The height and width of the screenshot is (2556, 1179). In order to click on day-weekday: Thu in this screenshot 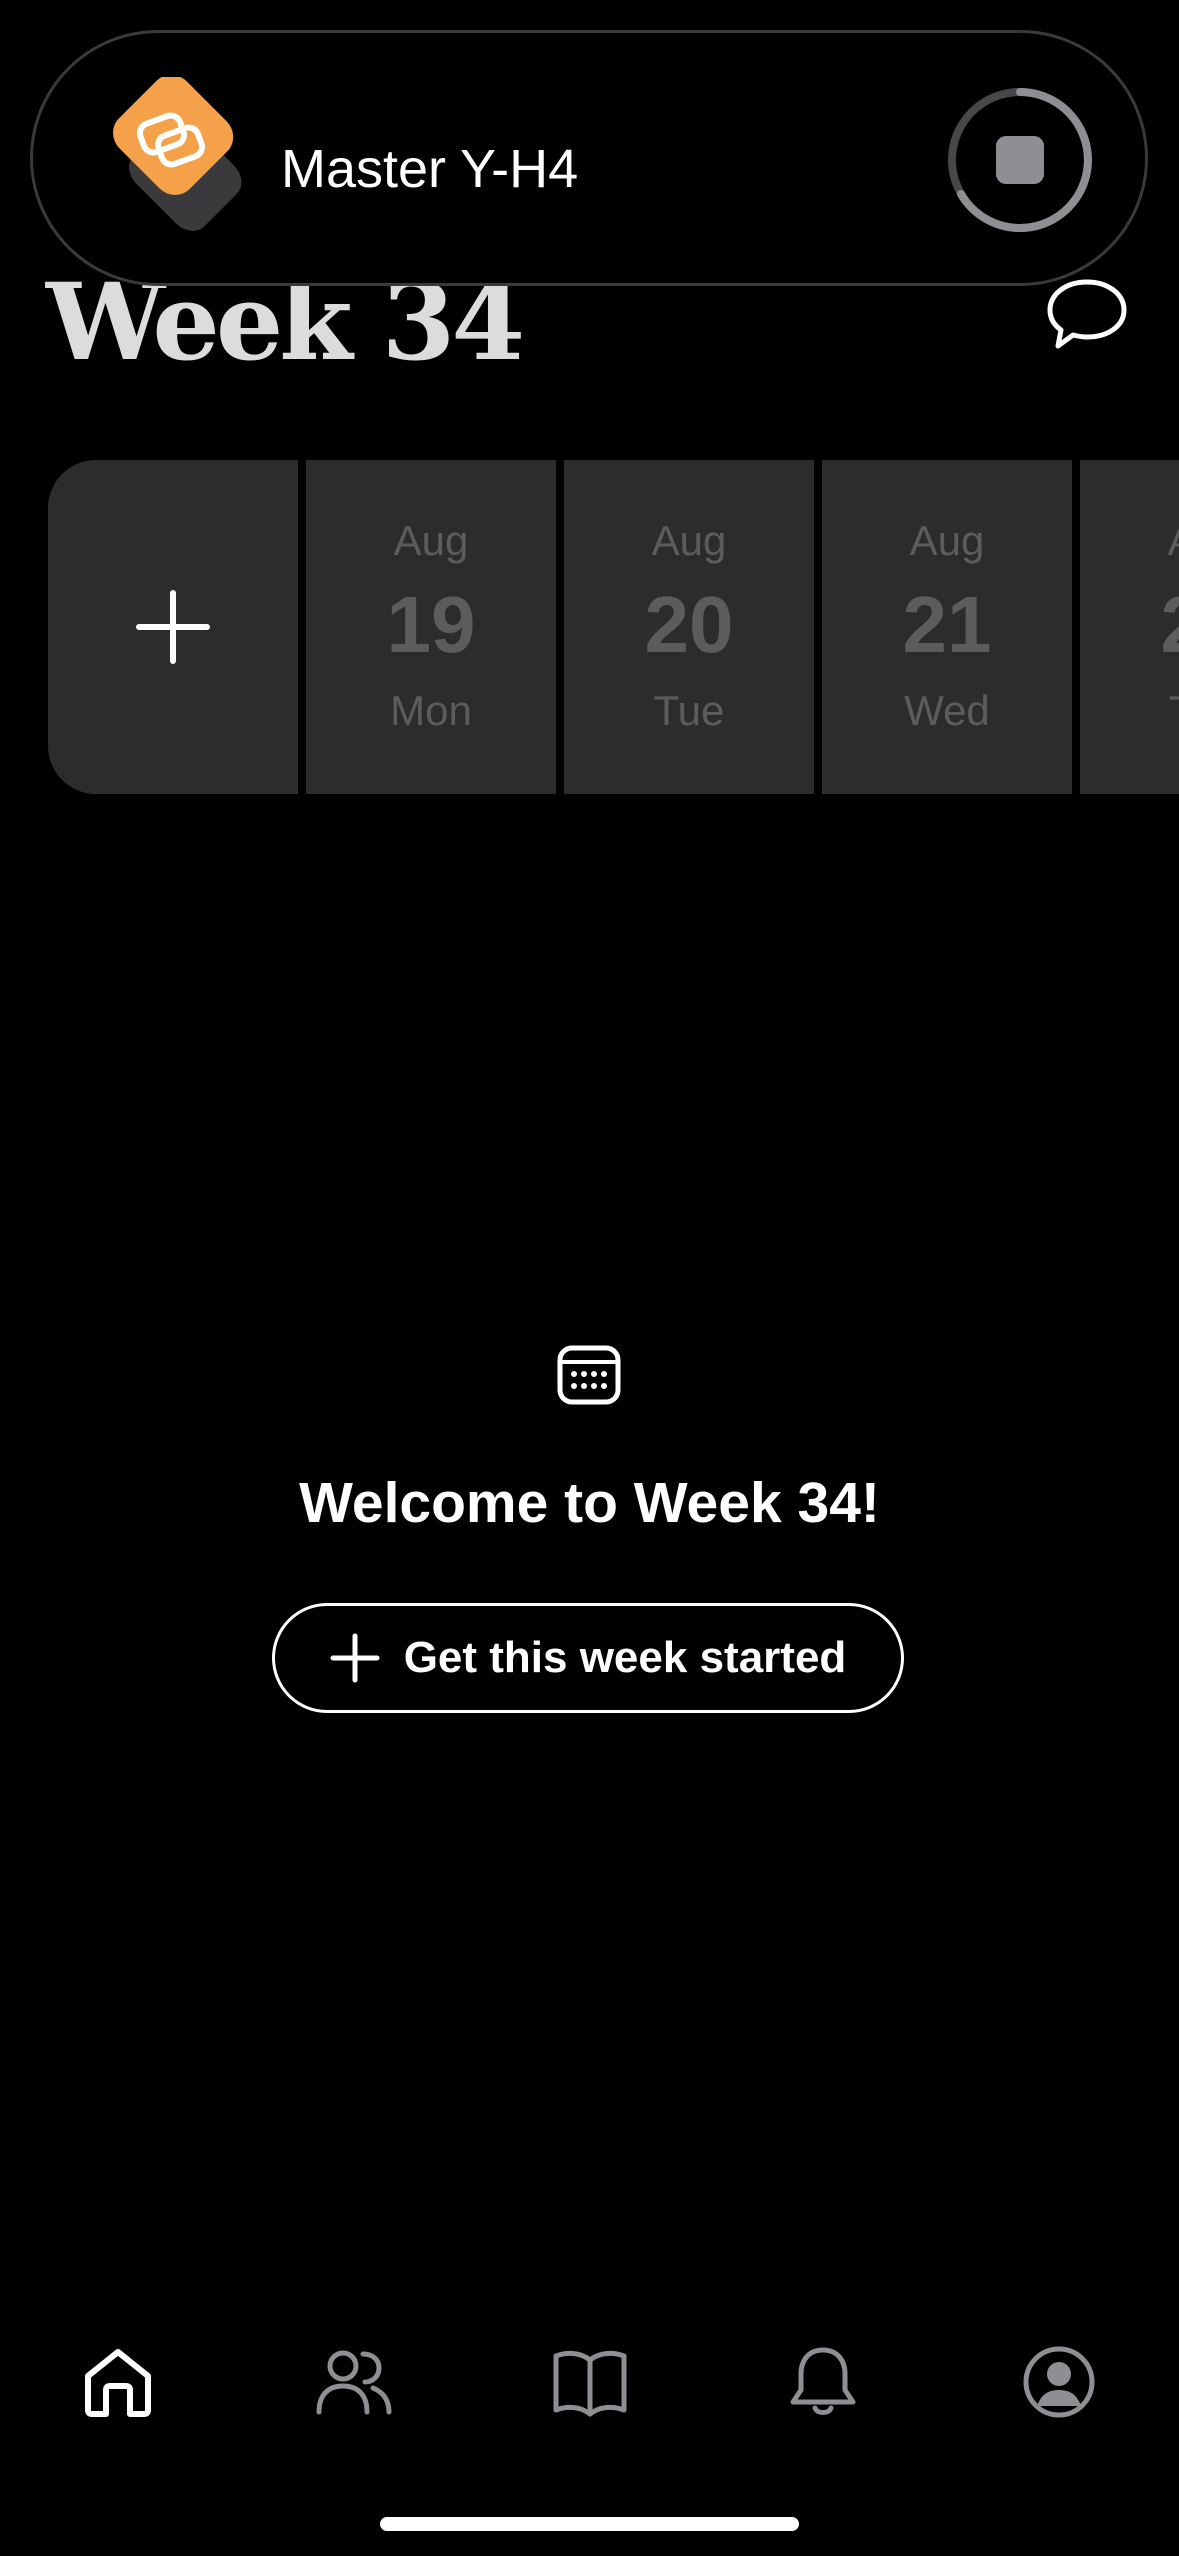, I will do `click(1129, 711)`.